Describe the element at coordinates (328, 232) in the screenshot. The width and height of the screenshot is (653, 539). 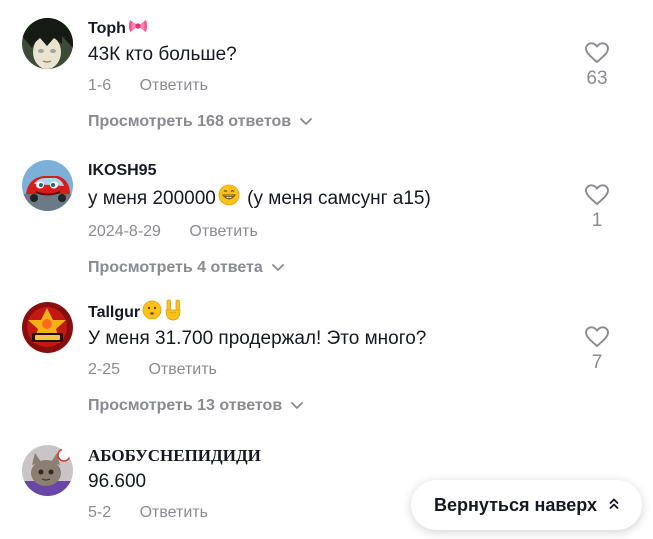
I see `comment-meta: 2024-8-29 Ответить` at that location.